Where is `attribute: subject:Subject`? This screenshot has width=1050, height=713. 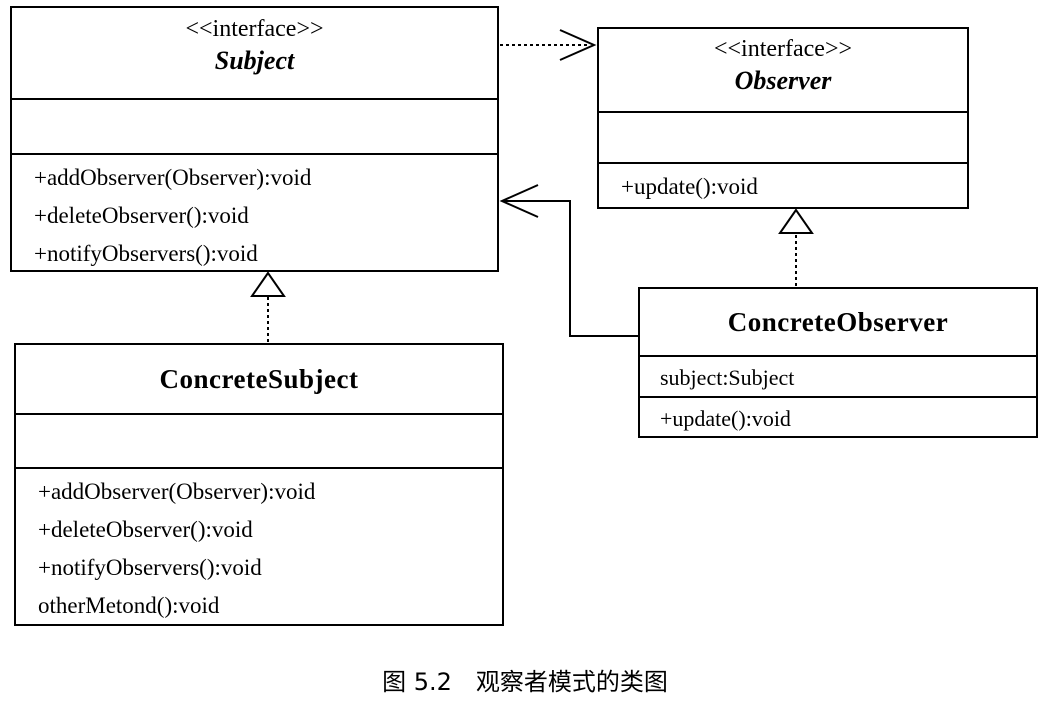 attribute: subject:Subject is located at coordinates (727, 377).